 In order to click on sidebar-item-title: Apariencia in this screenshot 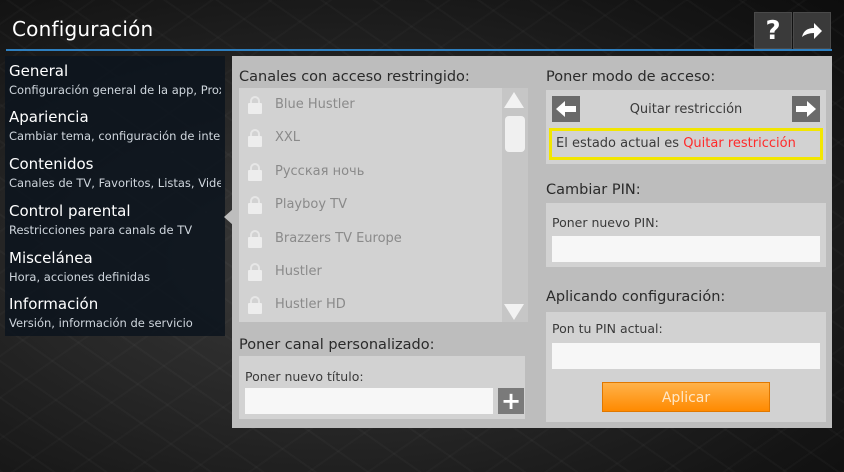, I will do `click(49, 117)`.